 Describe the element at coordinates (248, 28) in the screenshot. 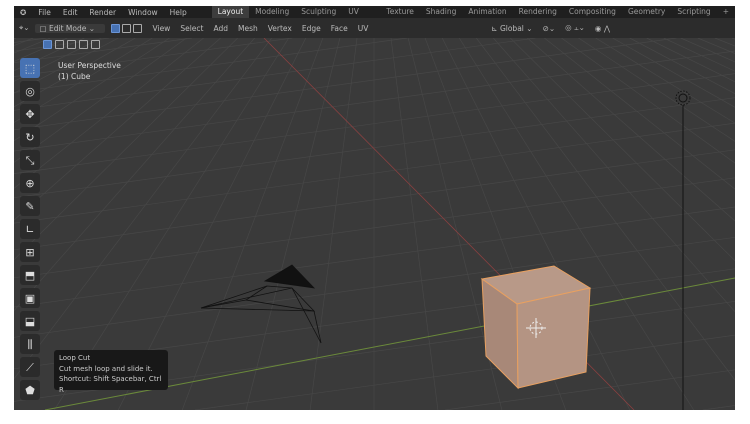

I see `header-menu-mesh: Mesh` at that location.